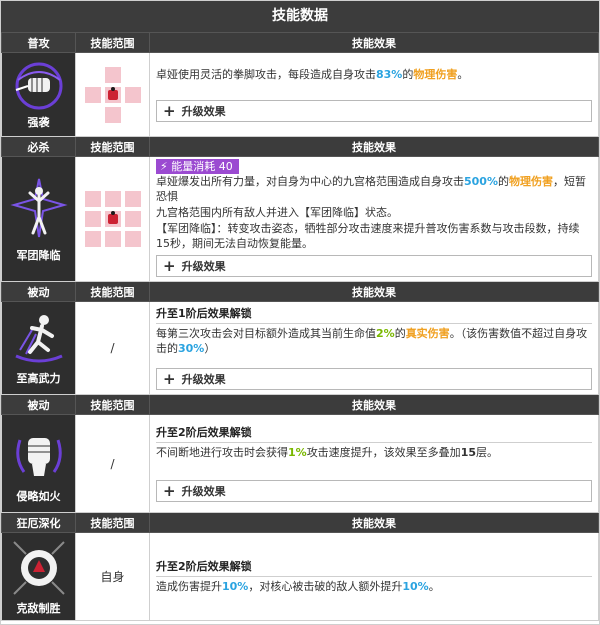 This screenshot has height=625, width=600. I want to click on effect-text: 造成伤害提升10%，对核心被击破的敌人额外提升10%。, so click(298, 586).